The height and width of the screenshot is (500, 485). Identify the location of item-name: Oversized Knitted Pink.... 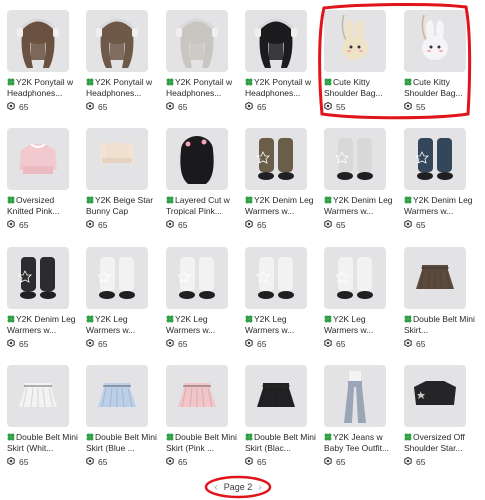
(43, 206).